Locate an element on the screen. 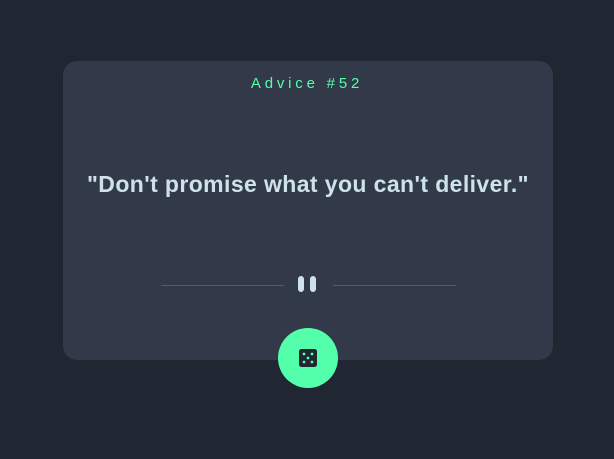 This screenshot has height=459, width=614. divider-line-left is located at coordinates (222, 285).